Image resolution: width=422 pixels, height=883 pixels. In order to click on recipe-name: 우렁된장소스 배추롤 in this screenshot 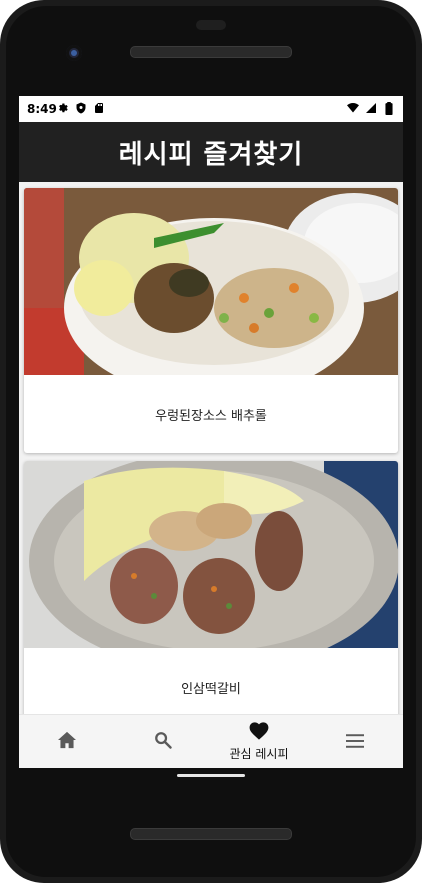, I will do `click(211, 416)`.